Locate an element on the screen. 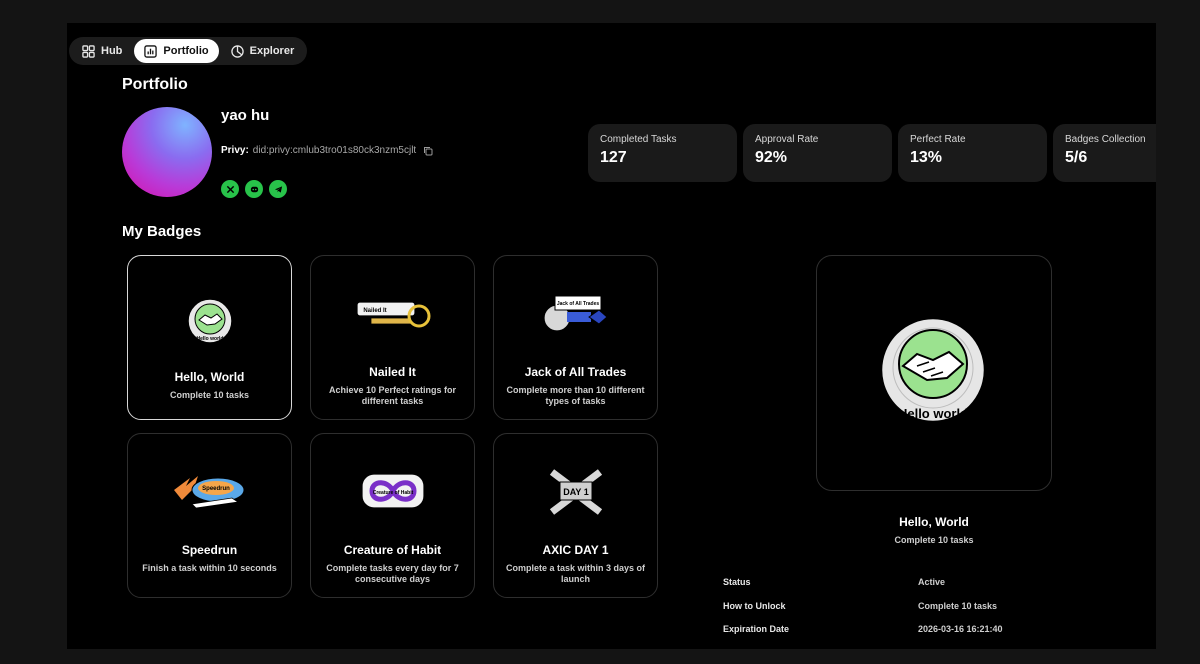  social-links is located at coordinates (254, 189).